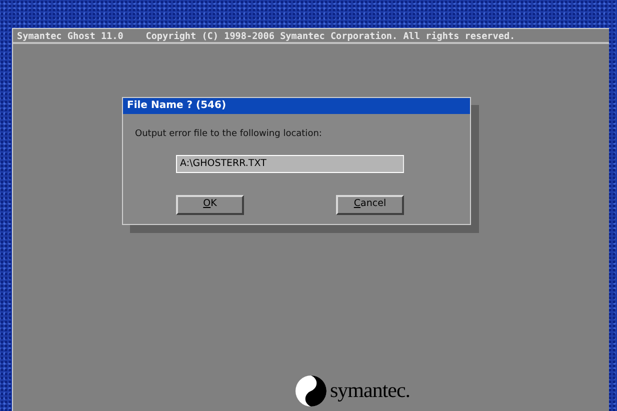 The image size is (617, 411). Describe the element at coordinates (370, 390) in the screenshot. I see `logo-text: symantec.` at that location.